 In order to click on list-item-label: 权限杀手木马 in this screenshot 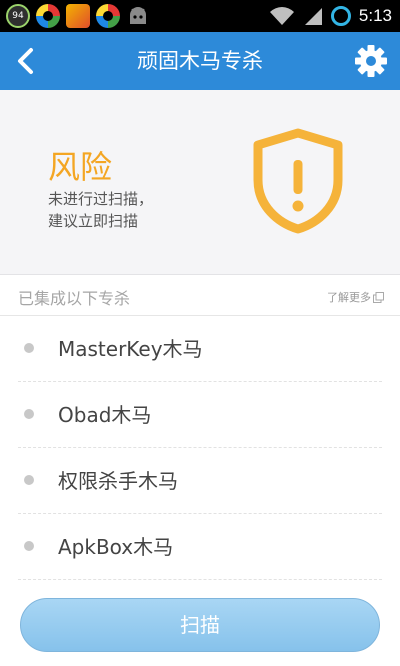, I will do `click(118, 481)`.